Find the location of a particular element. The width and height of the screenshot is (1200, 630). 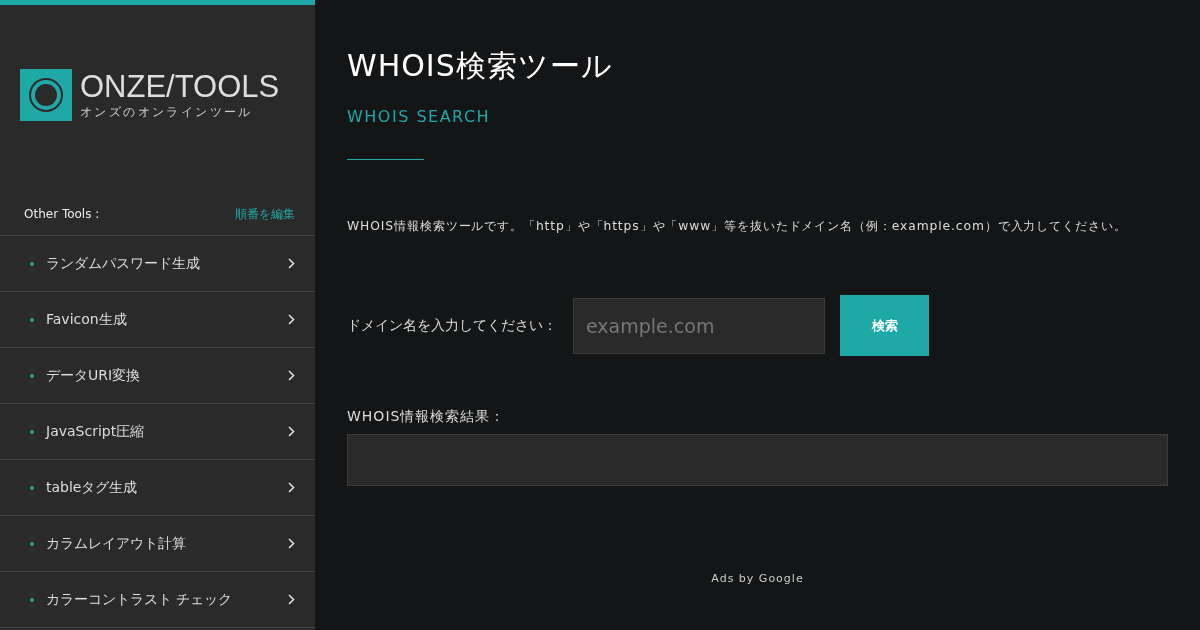

description: WHOIS情報検索ツールです。「http」や「https」や「www」等を抜いたドメイン名（例：example.com）で入力してください。 is located at coordinates (737, 226).